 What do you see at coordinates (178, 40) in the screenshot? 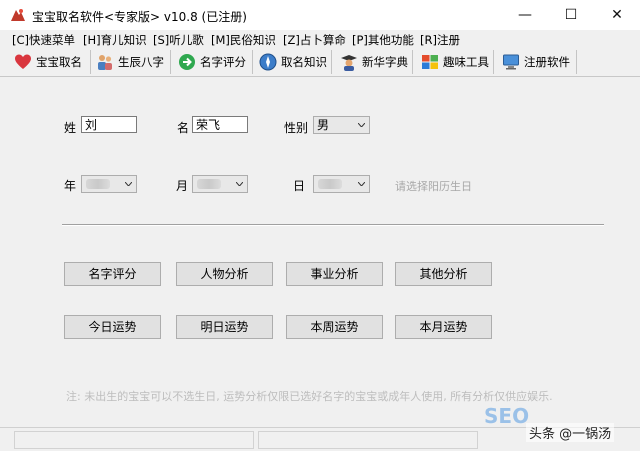
I see `menu-songs: [S]听儿歌` at bounding box center [178, 40].